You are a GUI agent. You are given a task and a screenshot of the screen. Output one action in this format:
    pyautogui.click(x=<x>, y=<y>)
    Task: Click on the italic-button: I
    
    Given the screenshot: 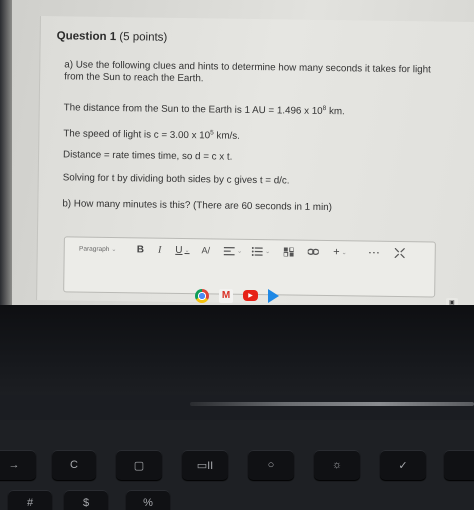 What is the action you would take?
    pyautogui.click(x=160, y=250)
    